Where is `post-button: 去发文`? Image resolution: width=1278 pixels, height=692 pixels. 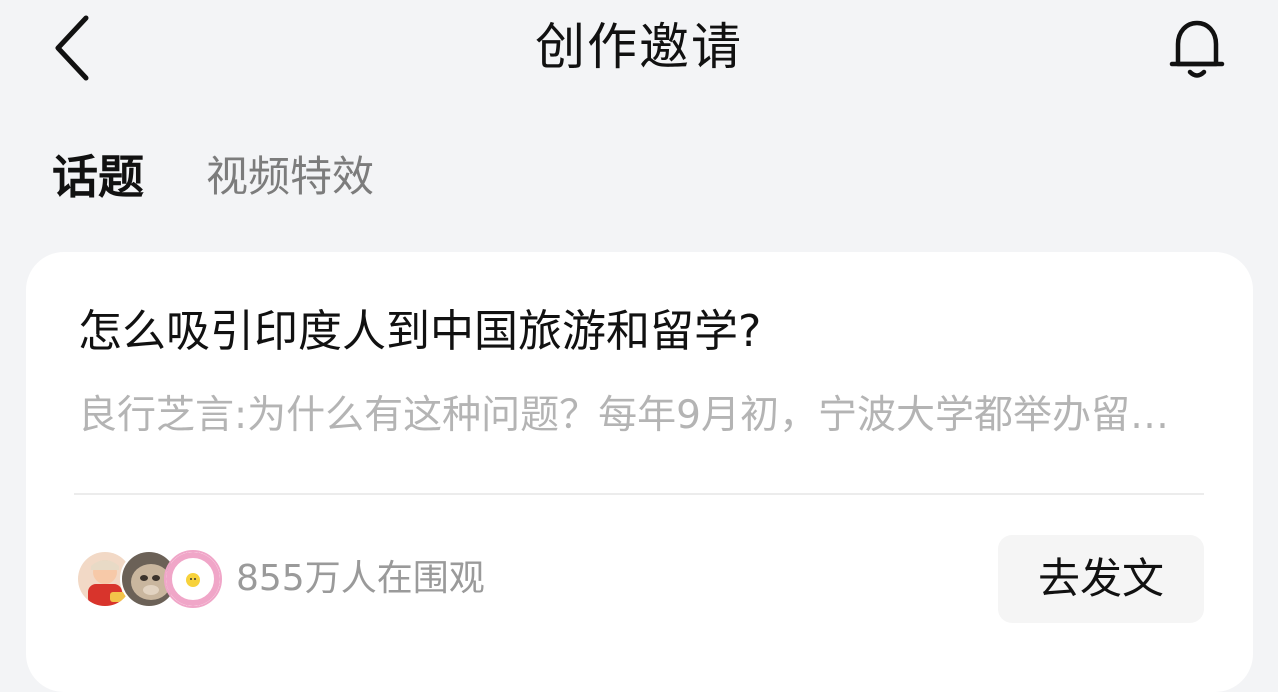 post-button: 去发文 is located at coordinates (1101, 579).